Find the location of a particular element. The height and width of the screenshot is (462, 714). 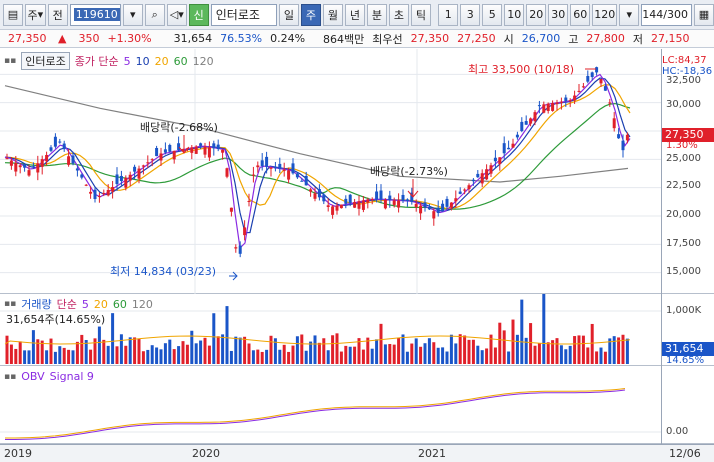

ma-indicator-label: 종가 단순 is located at coordinates (96, 61).